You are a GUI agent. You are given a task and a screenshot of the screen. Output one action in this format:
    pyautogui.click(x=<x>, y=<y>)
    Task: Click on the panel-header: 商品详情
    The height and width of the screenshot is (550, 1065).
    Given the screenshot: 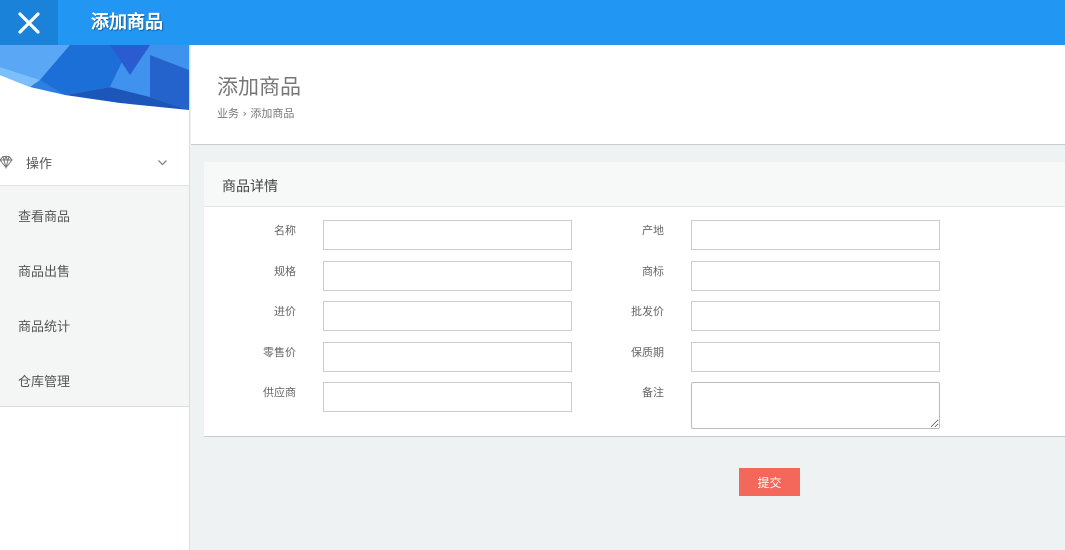 What is the action you would take?
    pyautogui.click(x=634, y=184)
    